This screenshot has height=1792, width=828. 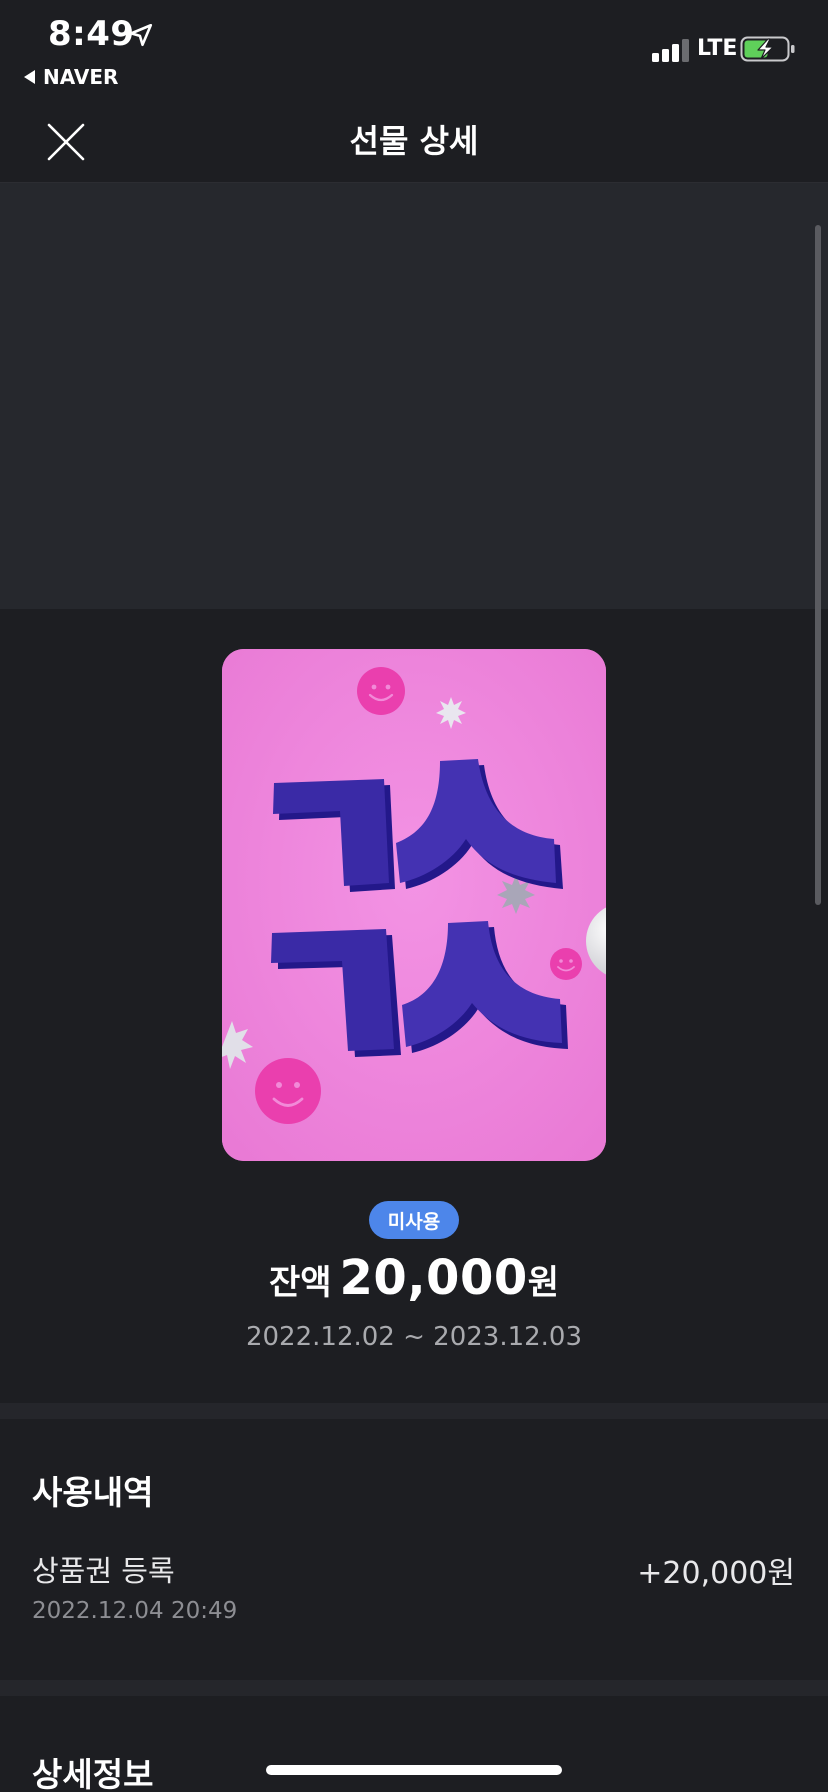 I want to click on history-item-date: 2022.12.04 20:49, so click(x=135, y=1611).